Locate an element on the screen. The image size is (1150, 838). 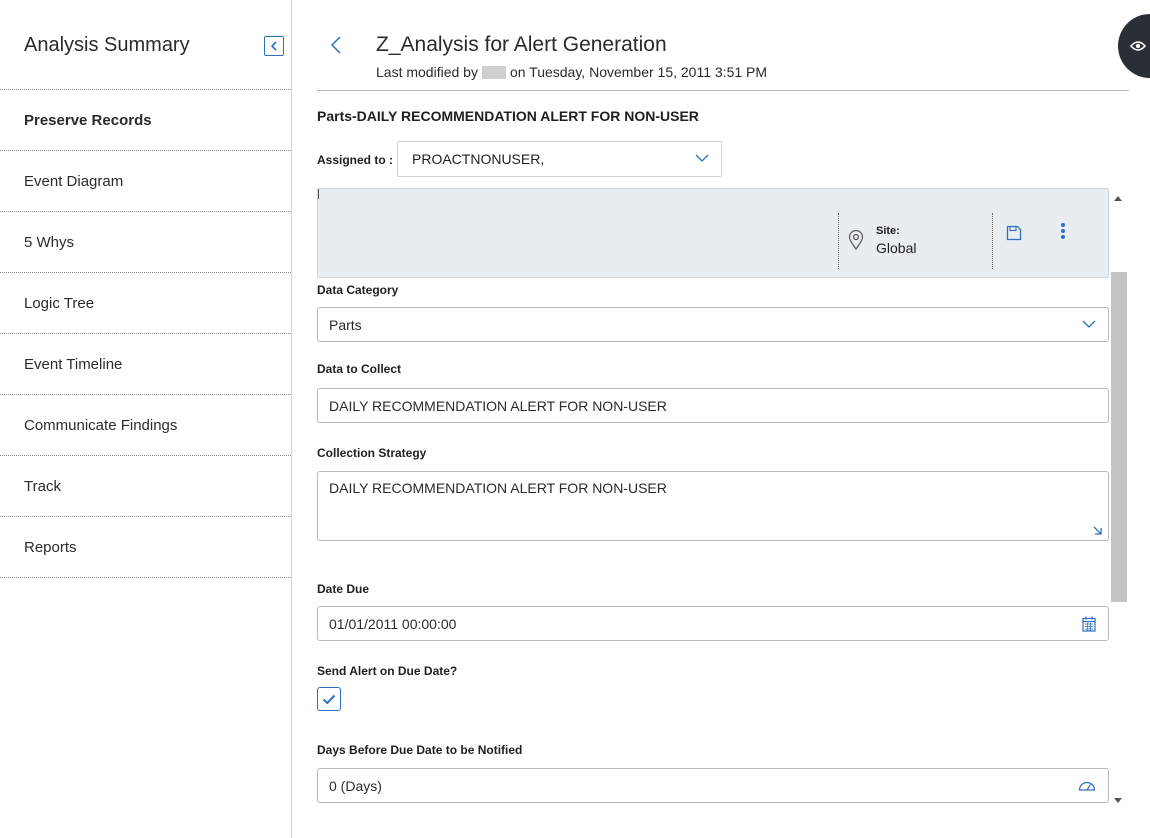
sidebar-title: Analysis Summary is located at coordinates (107, 45).